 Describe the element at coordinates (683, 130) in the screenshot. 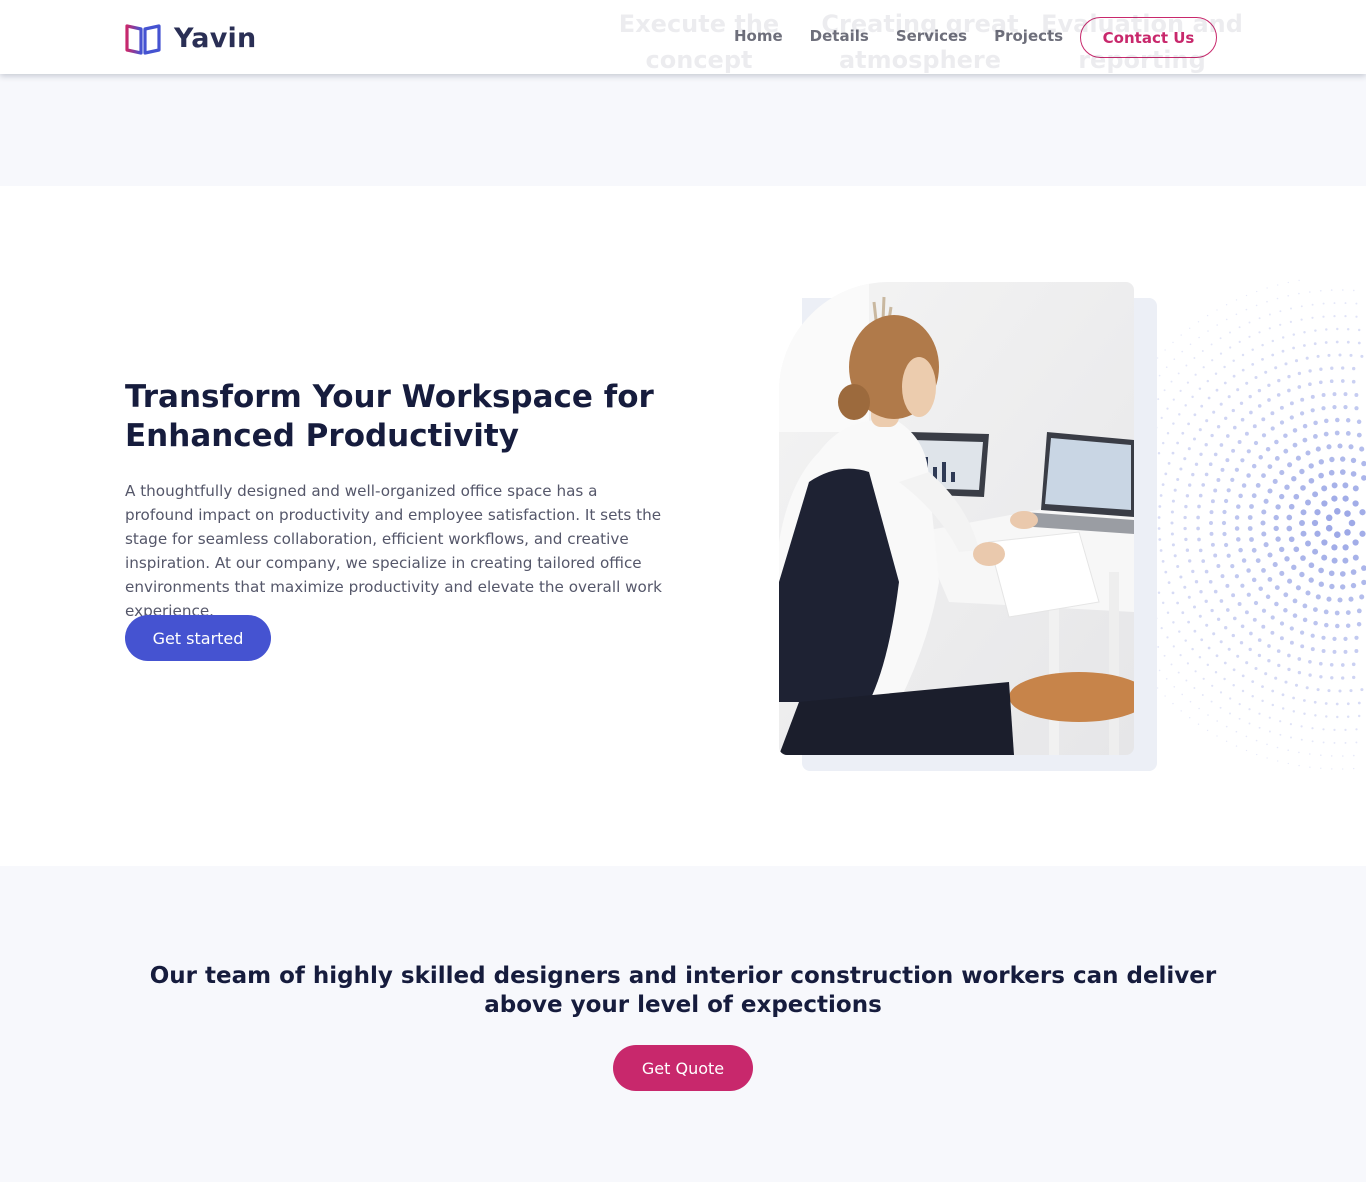

I see `top-band` at that location.